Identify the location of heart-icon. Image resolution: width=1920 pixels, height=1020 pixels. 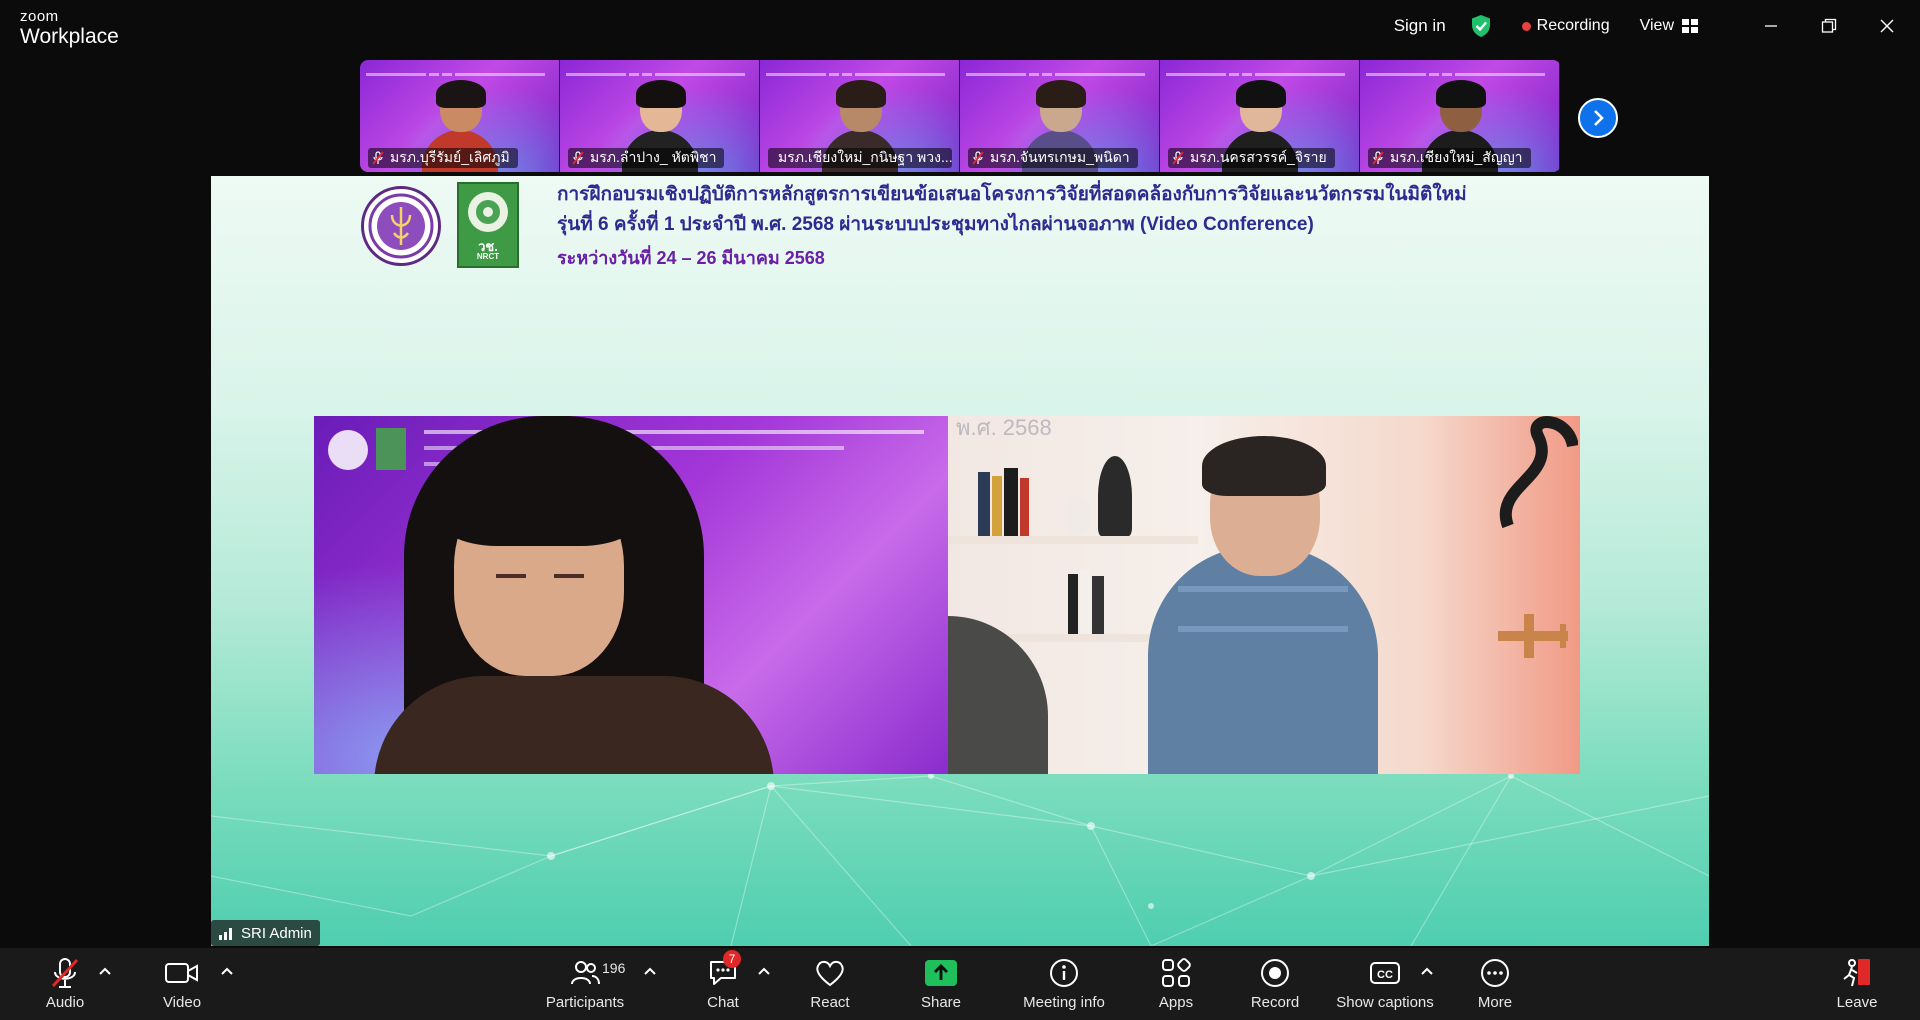
(830, 973).